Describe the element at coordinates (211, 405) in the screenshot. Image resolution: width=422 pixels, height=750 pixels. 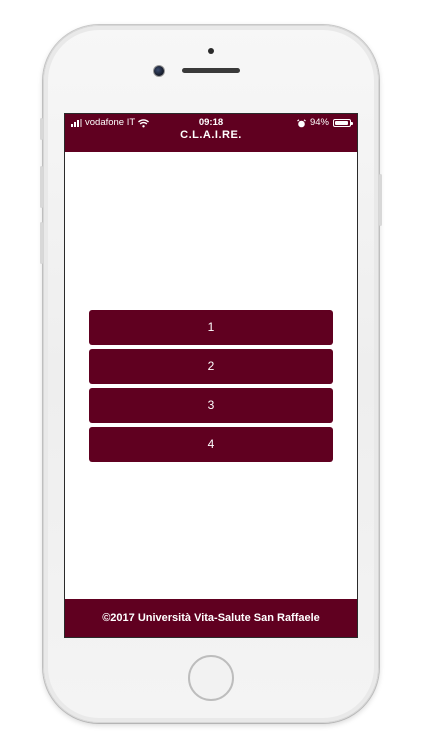
I see `menu-button-3: 3` at that location.